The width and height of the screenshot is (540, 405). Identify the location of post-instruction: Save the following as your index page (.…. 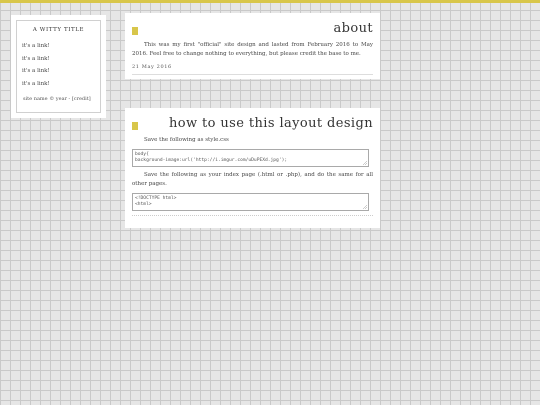
(252, 179).